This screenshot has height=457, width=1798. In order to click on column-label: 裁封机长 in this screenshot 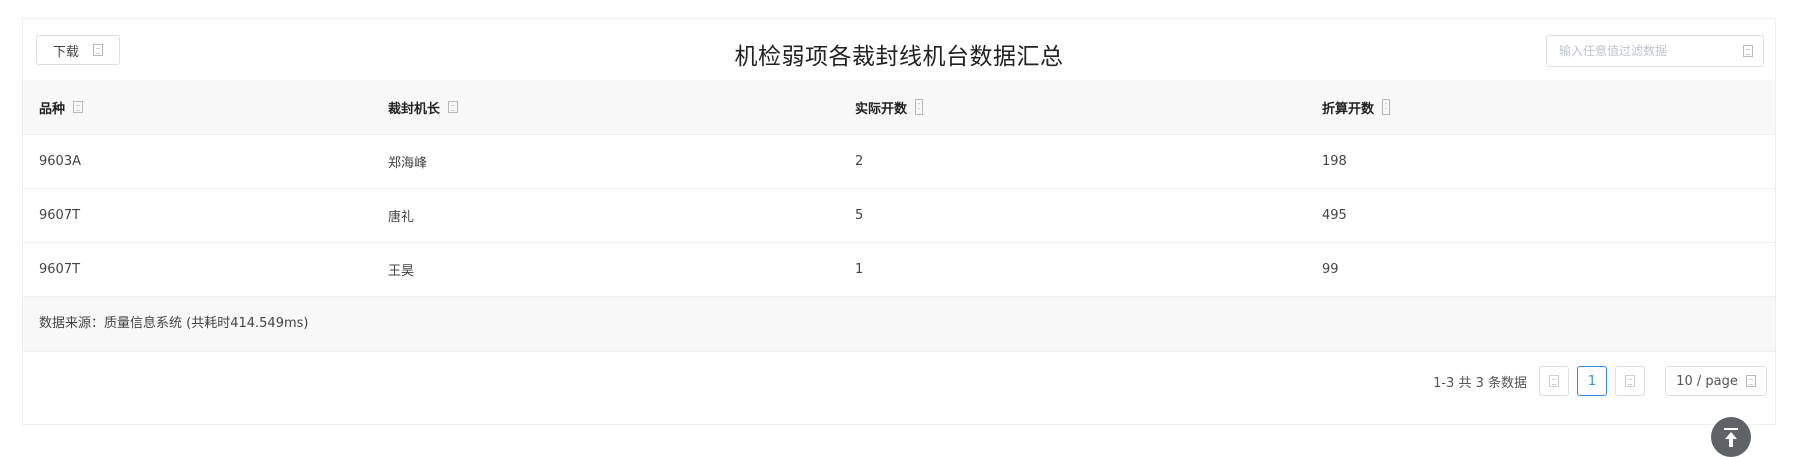, I will do `click(414, 109)`.